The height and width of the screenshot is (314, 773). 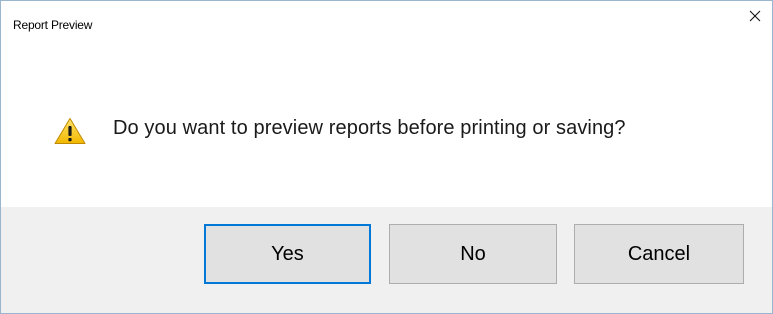 I want to click on close-icon, so click(x=755, y=16).